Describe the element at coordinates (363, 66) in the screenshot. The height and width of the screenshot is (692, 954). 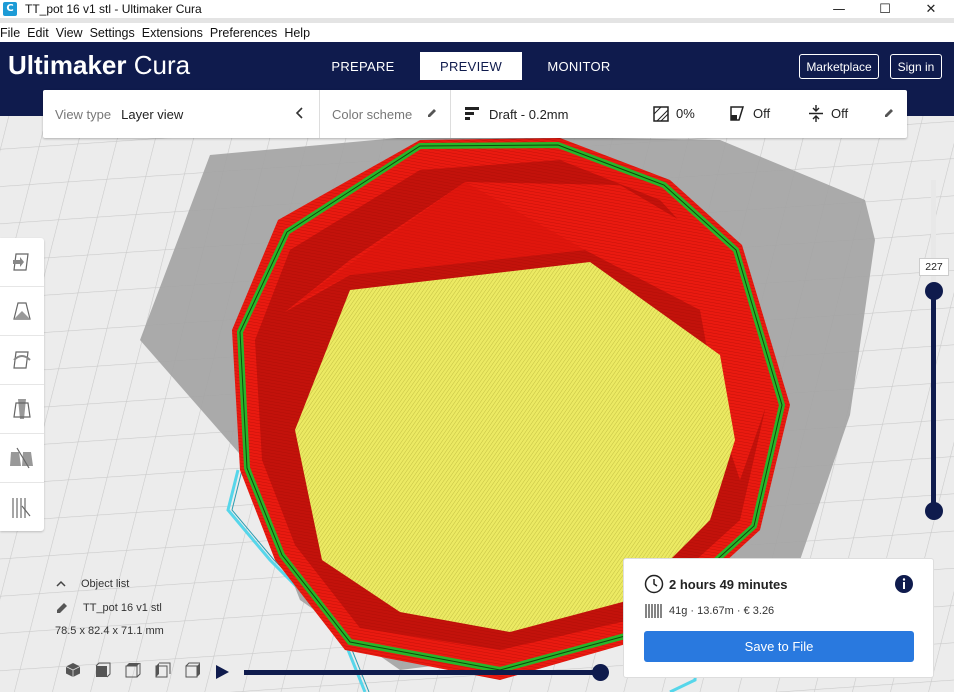
I see `tab-prepare: PREPARE` at that location.